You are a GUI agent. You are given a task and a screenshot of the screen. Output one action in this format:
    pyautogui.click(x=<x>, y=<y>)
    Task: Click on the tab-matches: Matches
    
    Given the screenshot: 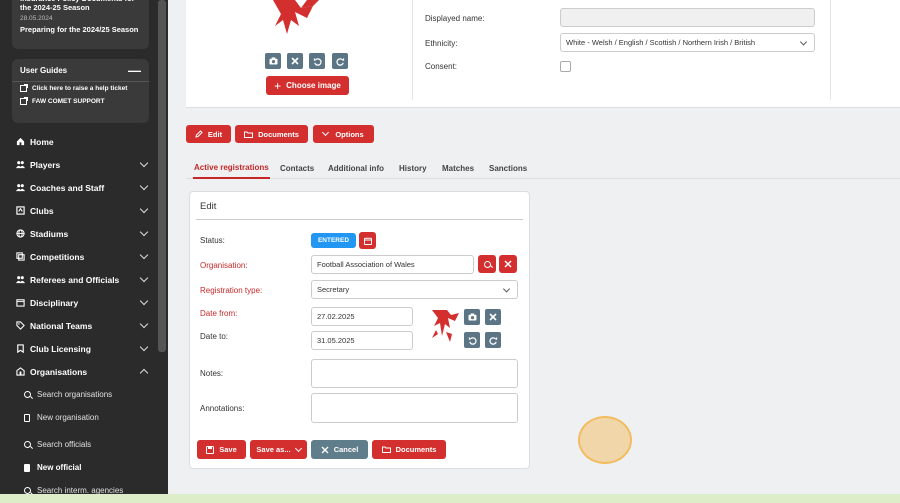 What is the action you would take?
    pyautogui.click(x=458, y=168)
    